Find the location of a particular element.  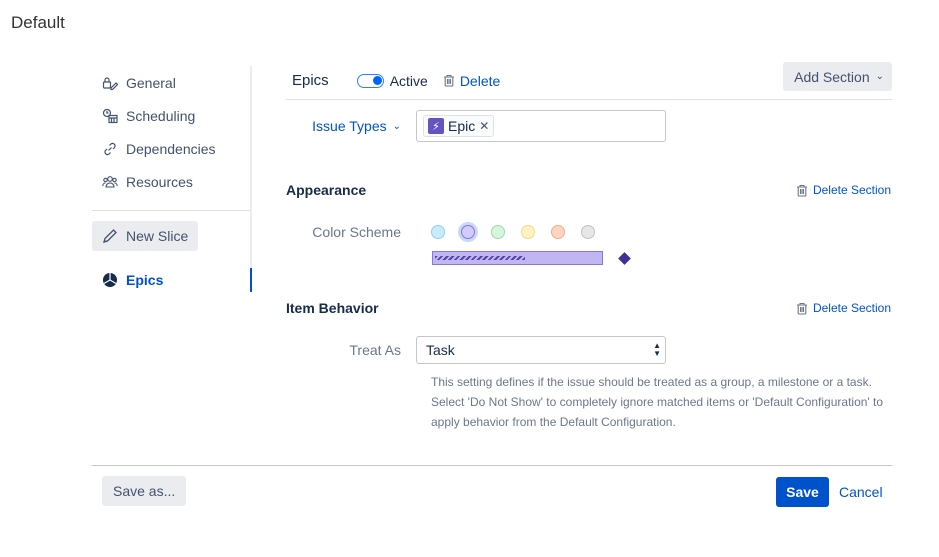

color-swatch-orange is located at coordinates (558, 232).